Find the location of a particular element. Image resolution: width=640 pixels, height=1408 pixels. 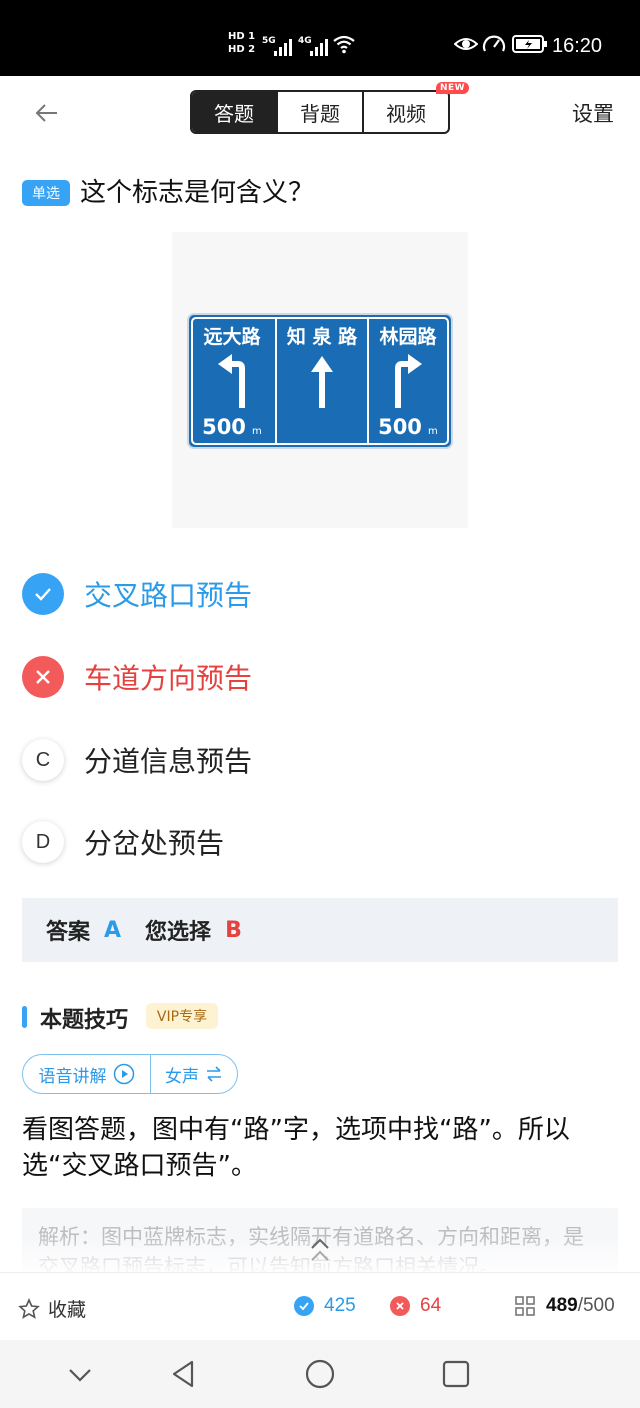

chosen-label: 您选择 is located at coordinates (178, 932).